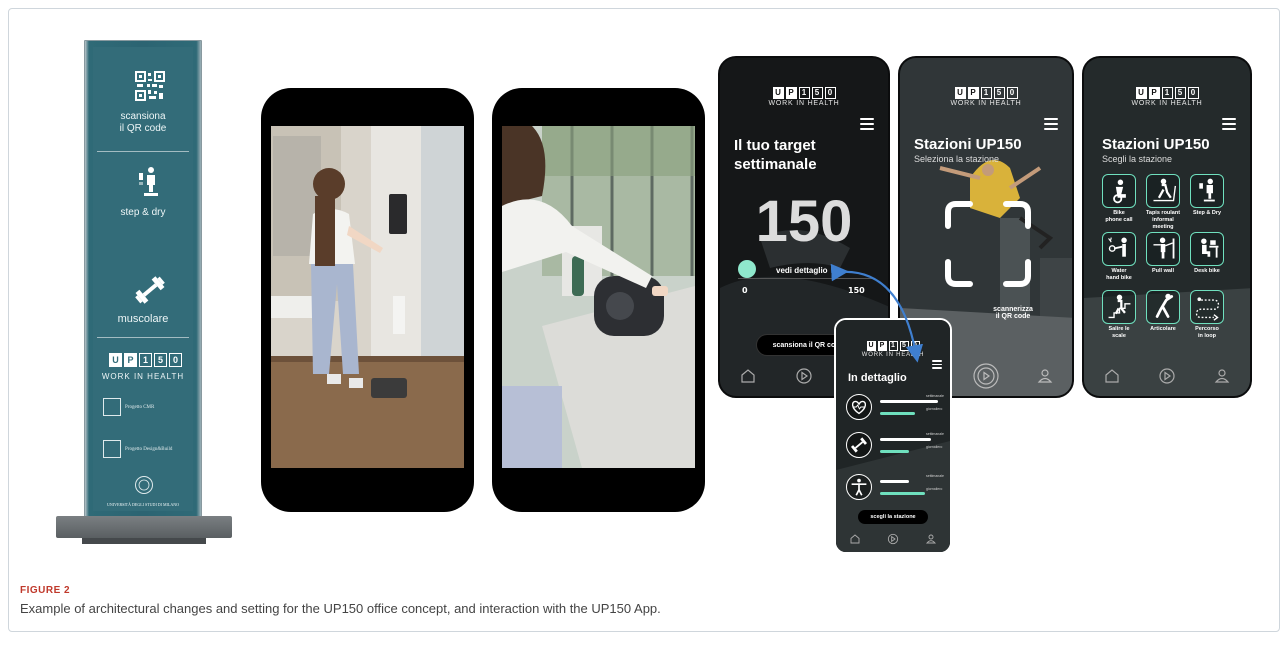 Image resolution: width=1288 pixels, height=648 pixels. What do you see at coordinates (144, 485) in the screenshot?
I see `university-seal-icon` at bounding box center [144, 485].